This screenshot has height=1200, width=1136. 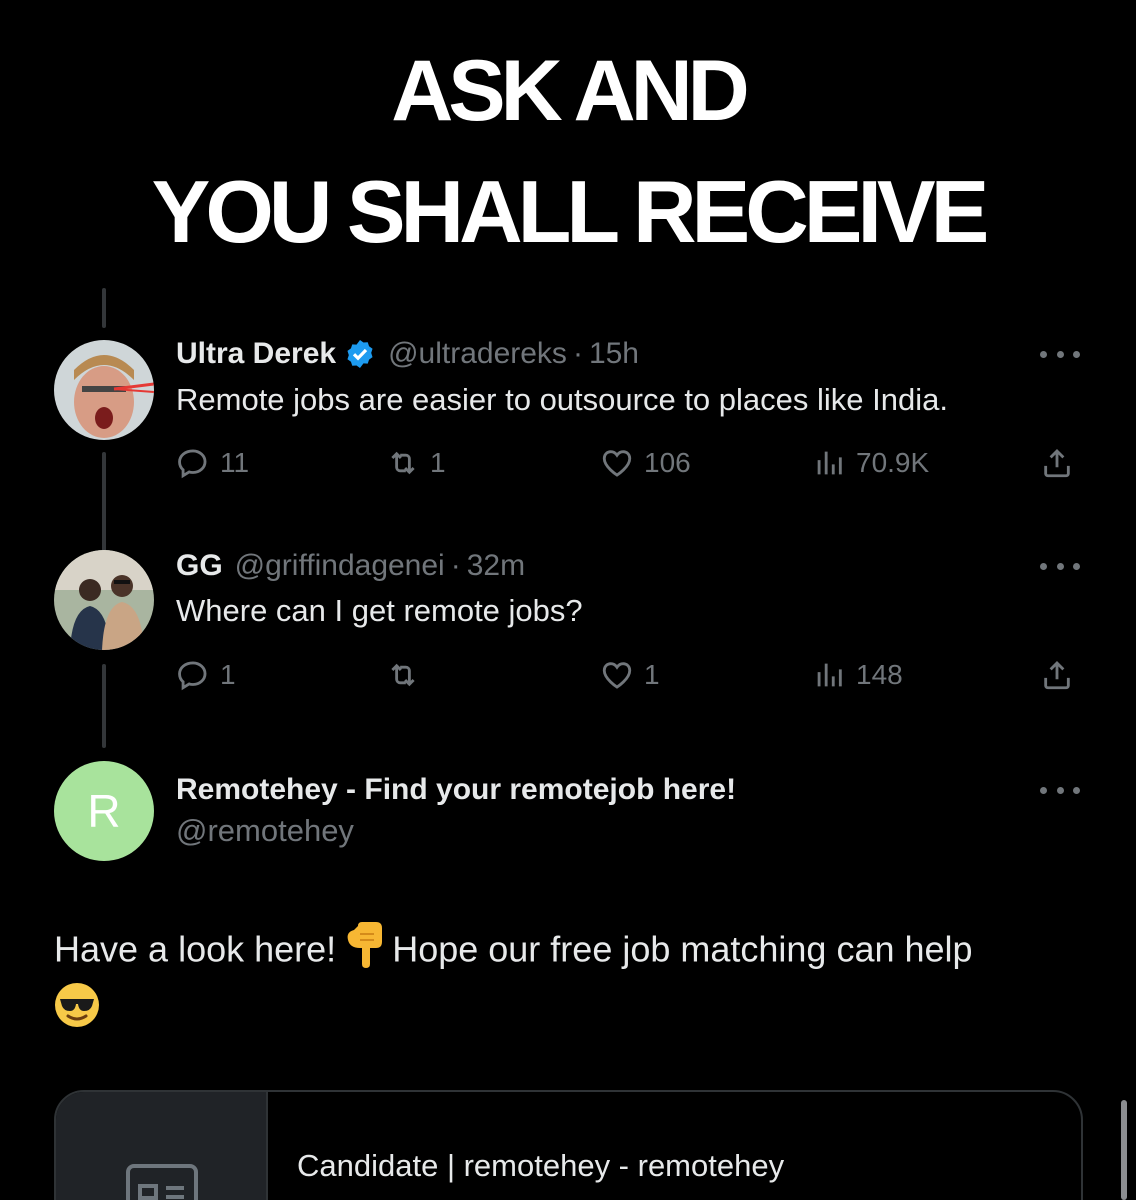 I want to click on tweet-text: Where can I get remote jobs?, so click(x=379, y=610).